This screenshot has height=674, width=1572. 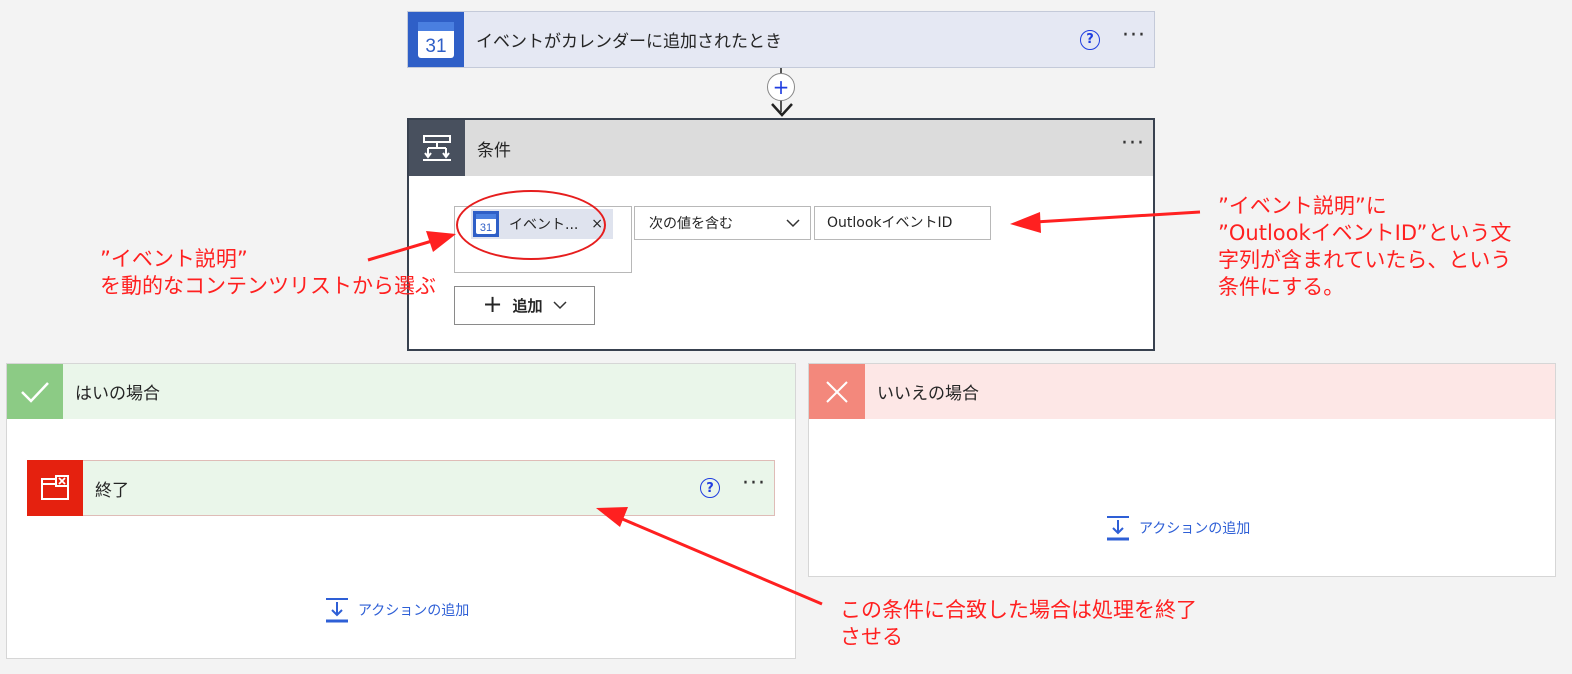 I want to click on condition-title: 条件, so click(x=494, y=150).